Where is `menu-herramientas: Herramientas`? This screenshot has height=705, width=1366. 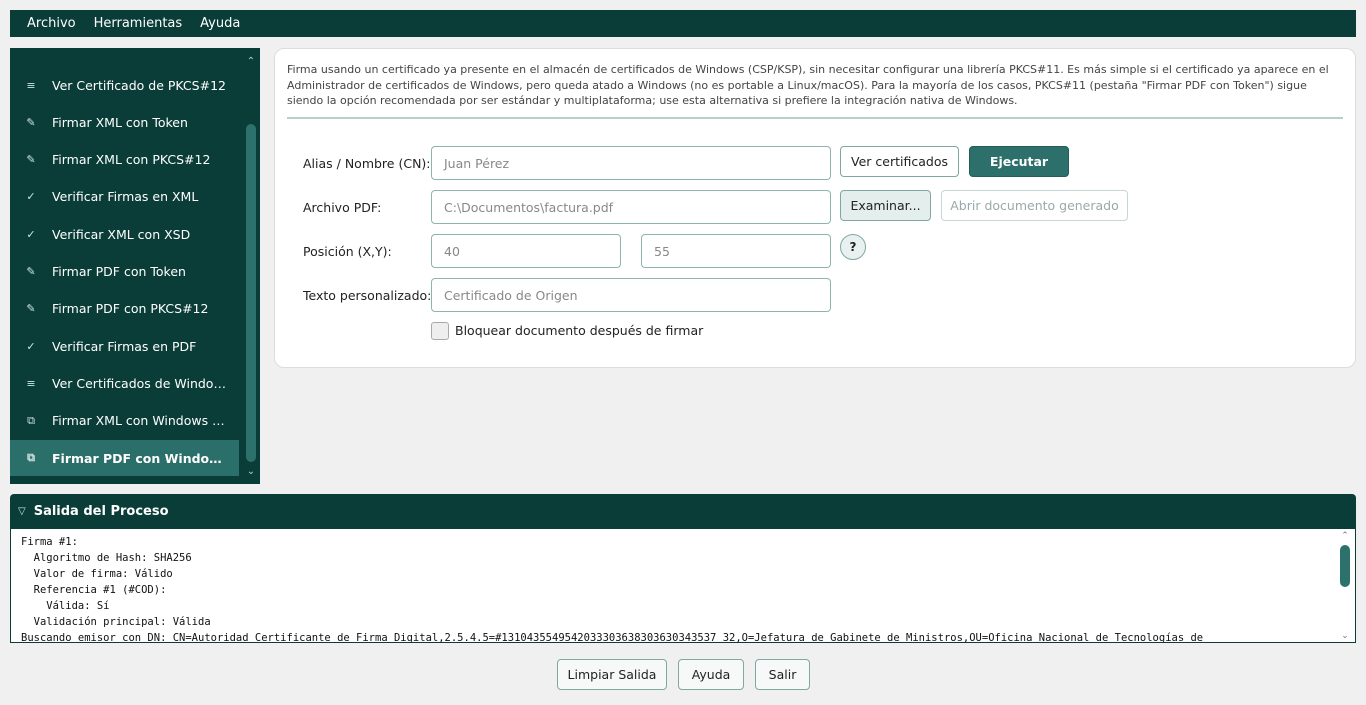 menu-herramientas: Herramientas is located at coordinates (138, 23).